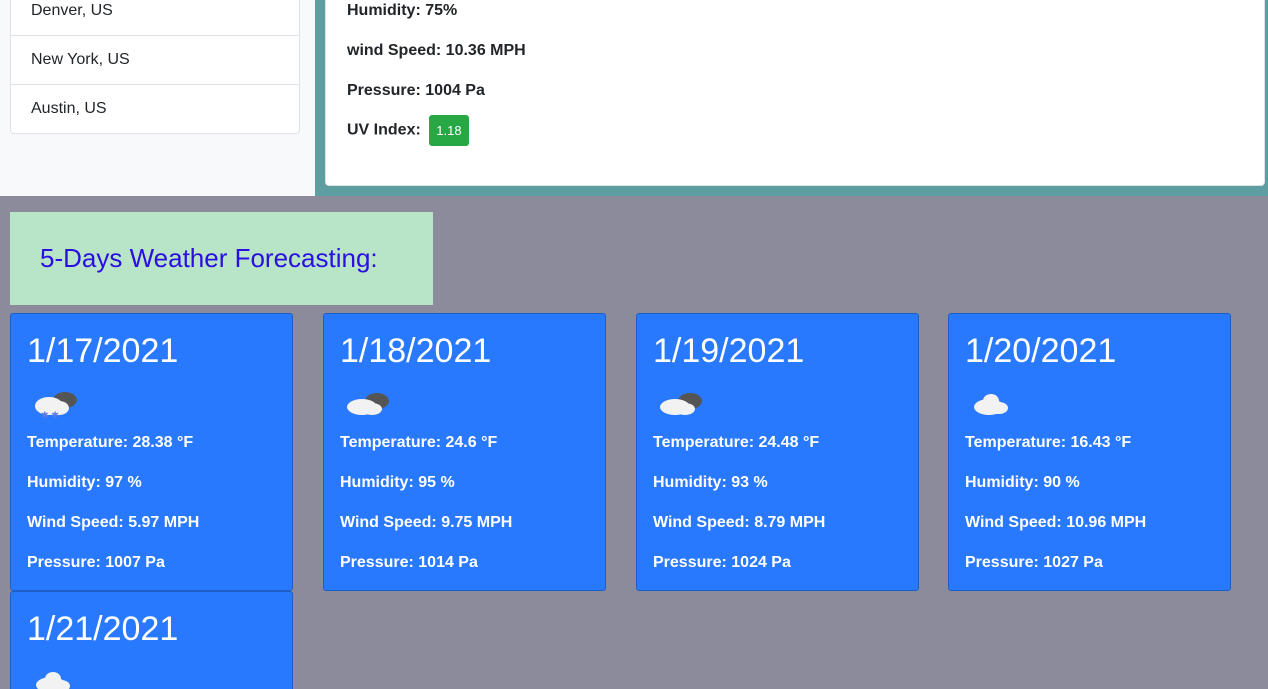 The width and height of the screenshot is (1268, 689). I want to click on forecast-humidity: Humidity: 97 %, so click(84, 482).